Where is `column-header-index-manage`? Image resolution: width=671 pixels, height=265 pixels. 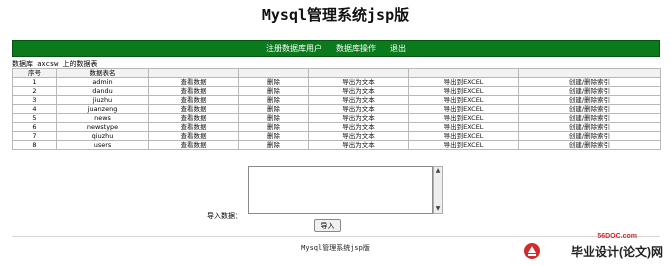
column-header-index-manage is located at coordinates (589, 73).